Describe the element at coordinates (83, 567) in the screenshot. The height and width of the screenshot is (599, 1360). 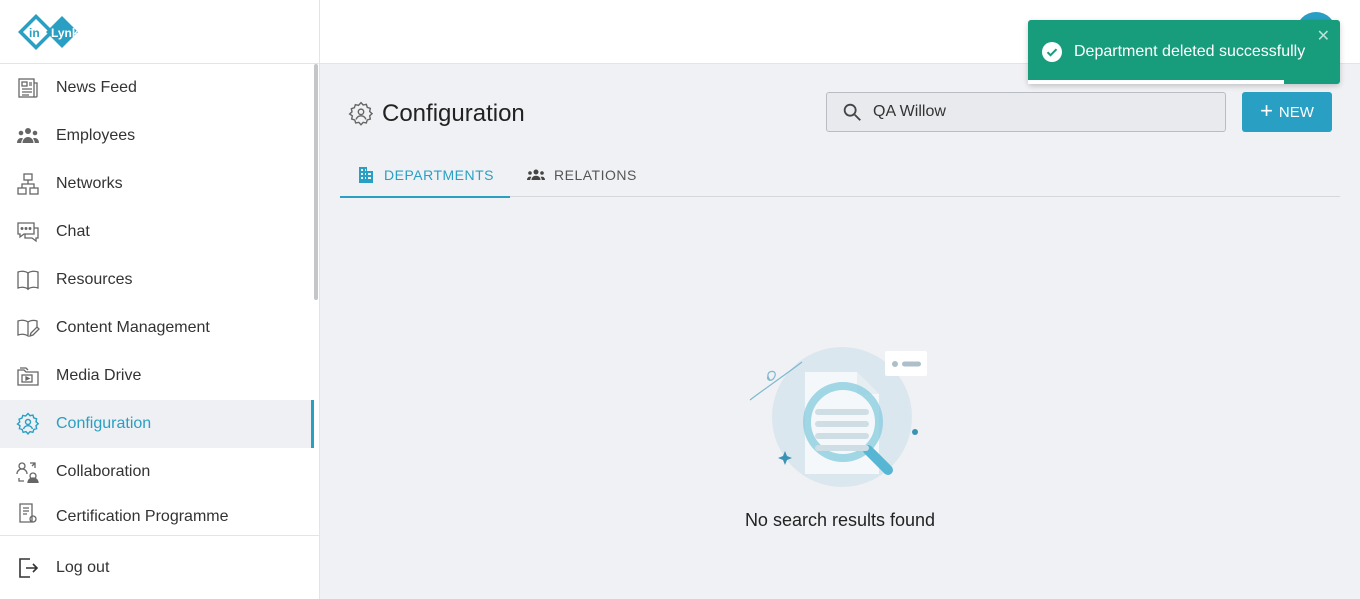
I see `logout-label: Log out` at that location.